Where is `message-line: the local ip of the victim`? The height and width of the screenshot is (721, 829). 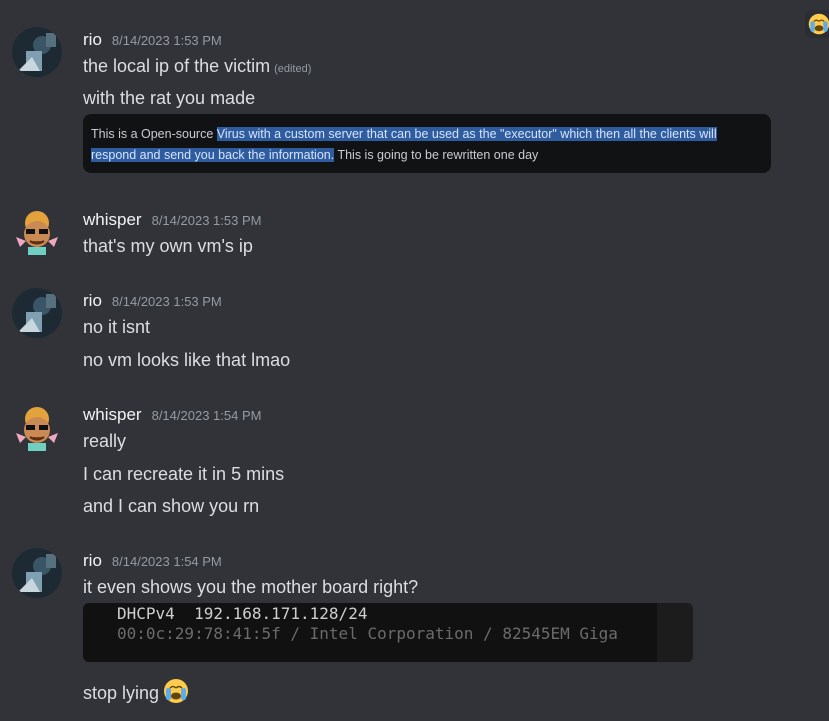 message-line: the local ip of the victim is located at coordinates (177, 66).